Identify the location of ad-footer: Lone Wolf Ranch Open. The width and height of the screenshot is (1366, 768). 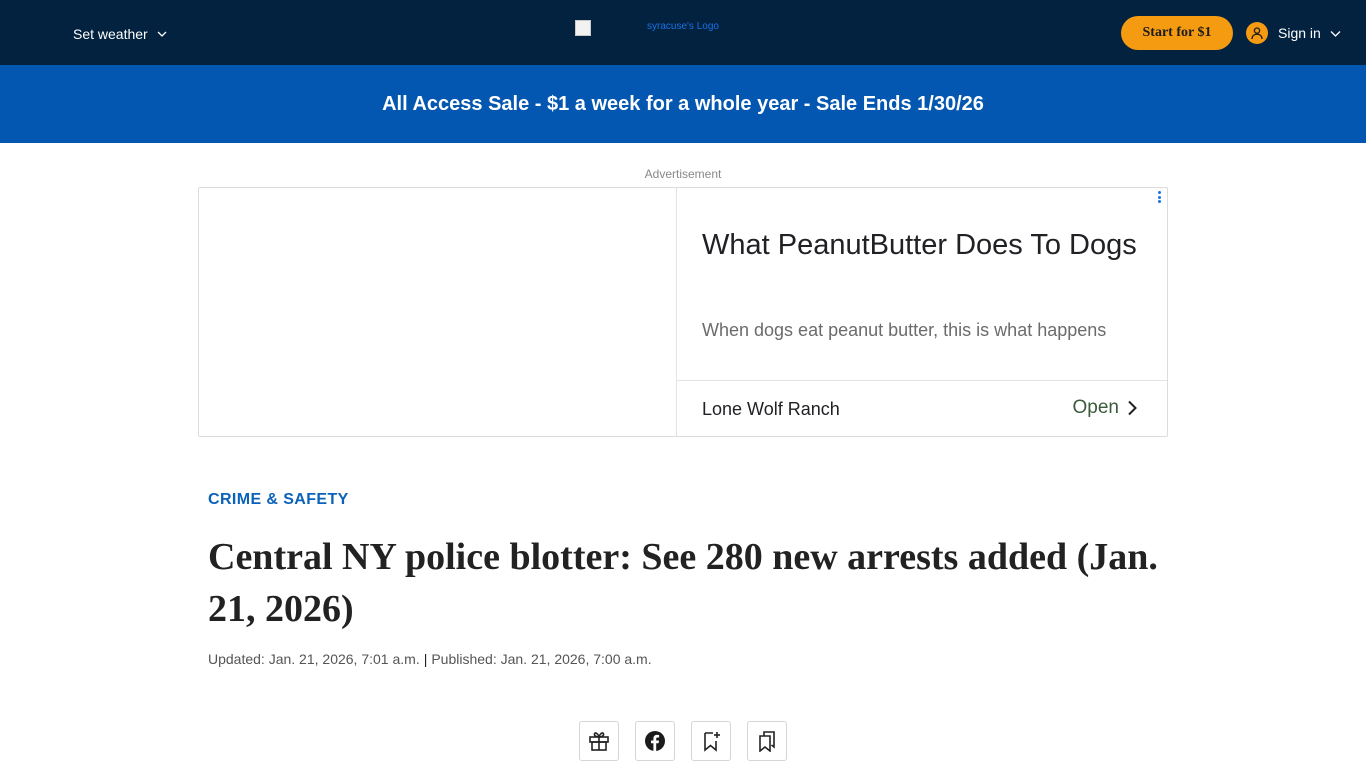
(922, 408).